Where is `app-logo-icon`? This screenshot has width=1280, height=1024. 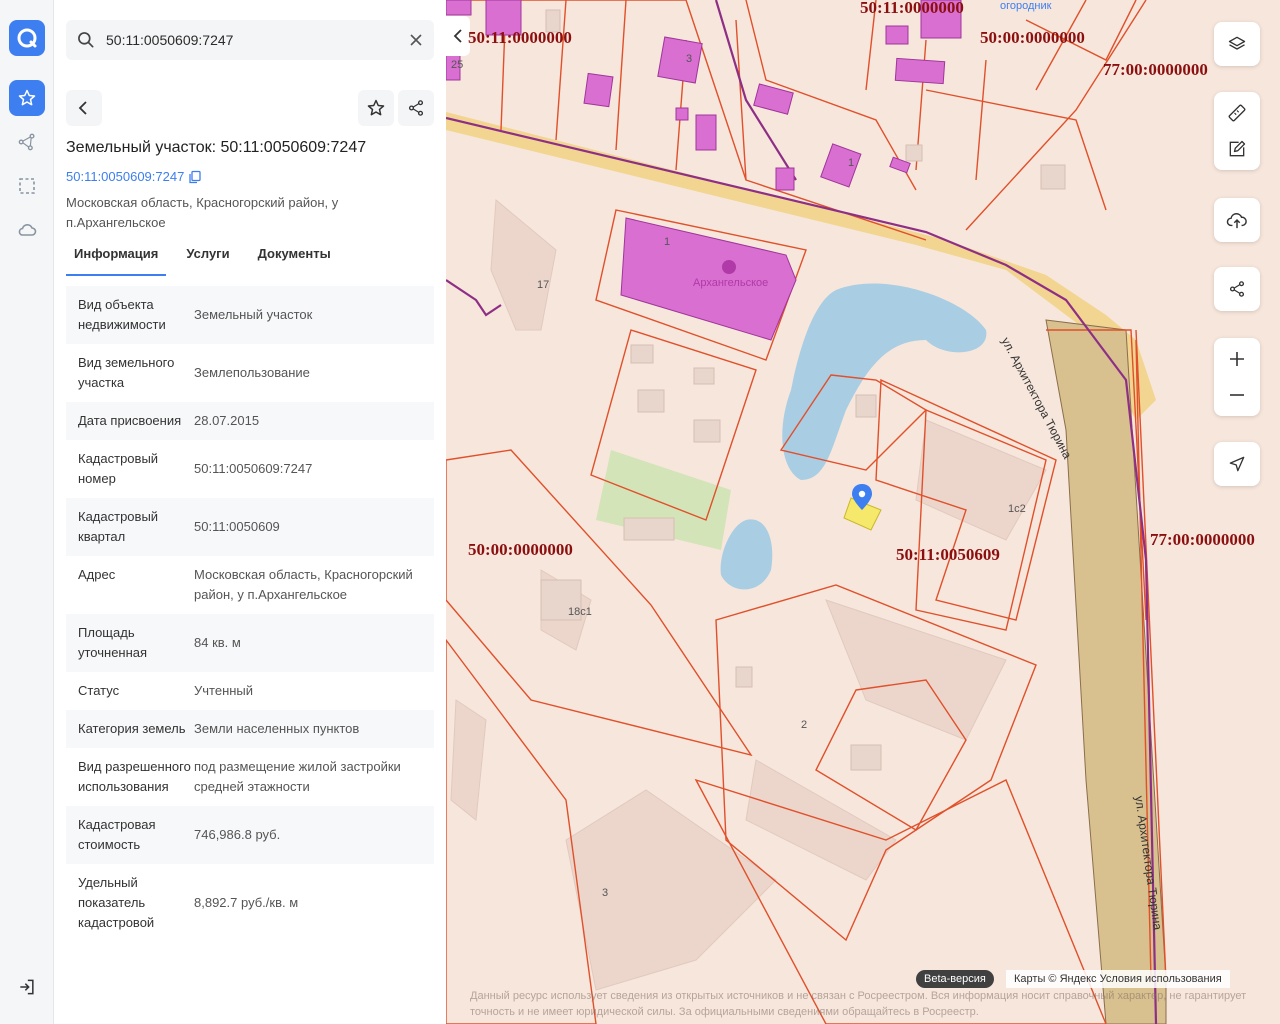 app-logo-icon is located at coordinates (27, 38).